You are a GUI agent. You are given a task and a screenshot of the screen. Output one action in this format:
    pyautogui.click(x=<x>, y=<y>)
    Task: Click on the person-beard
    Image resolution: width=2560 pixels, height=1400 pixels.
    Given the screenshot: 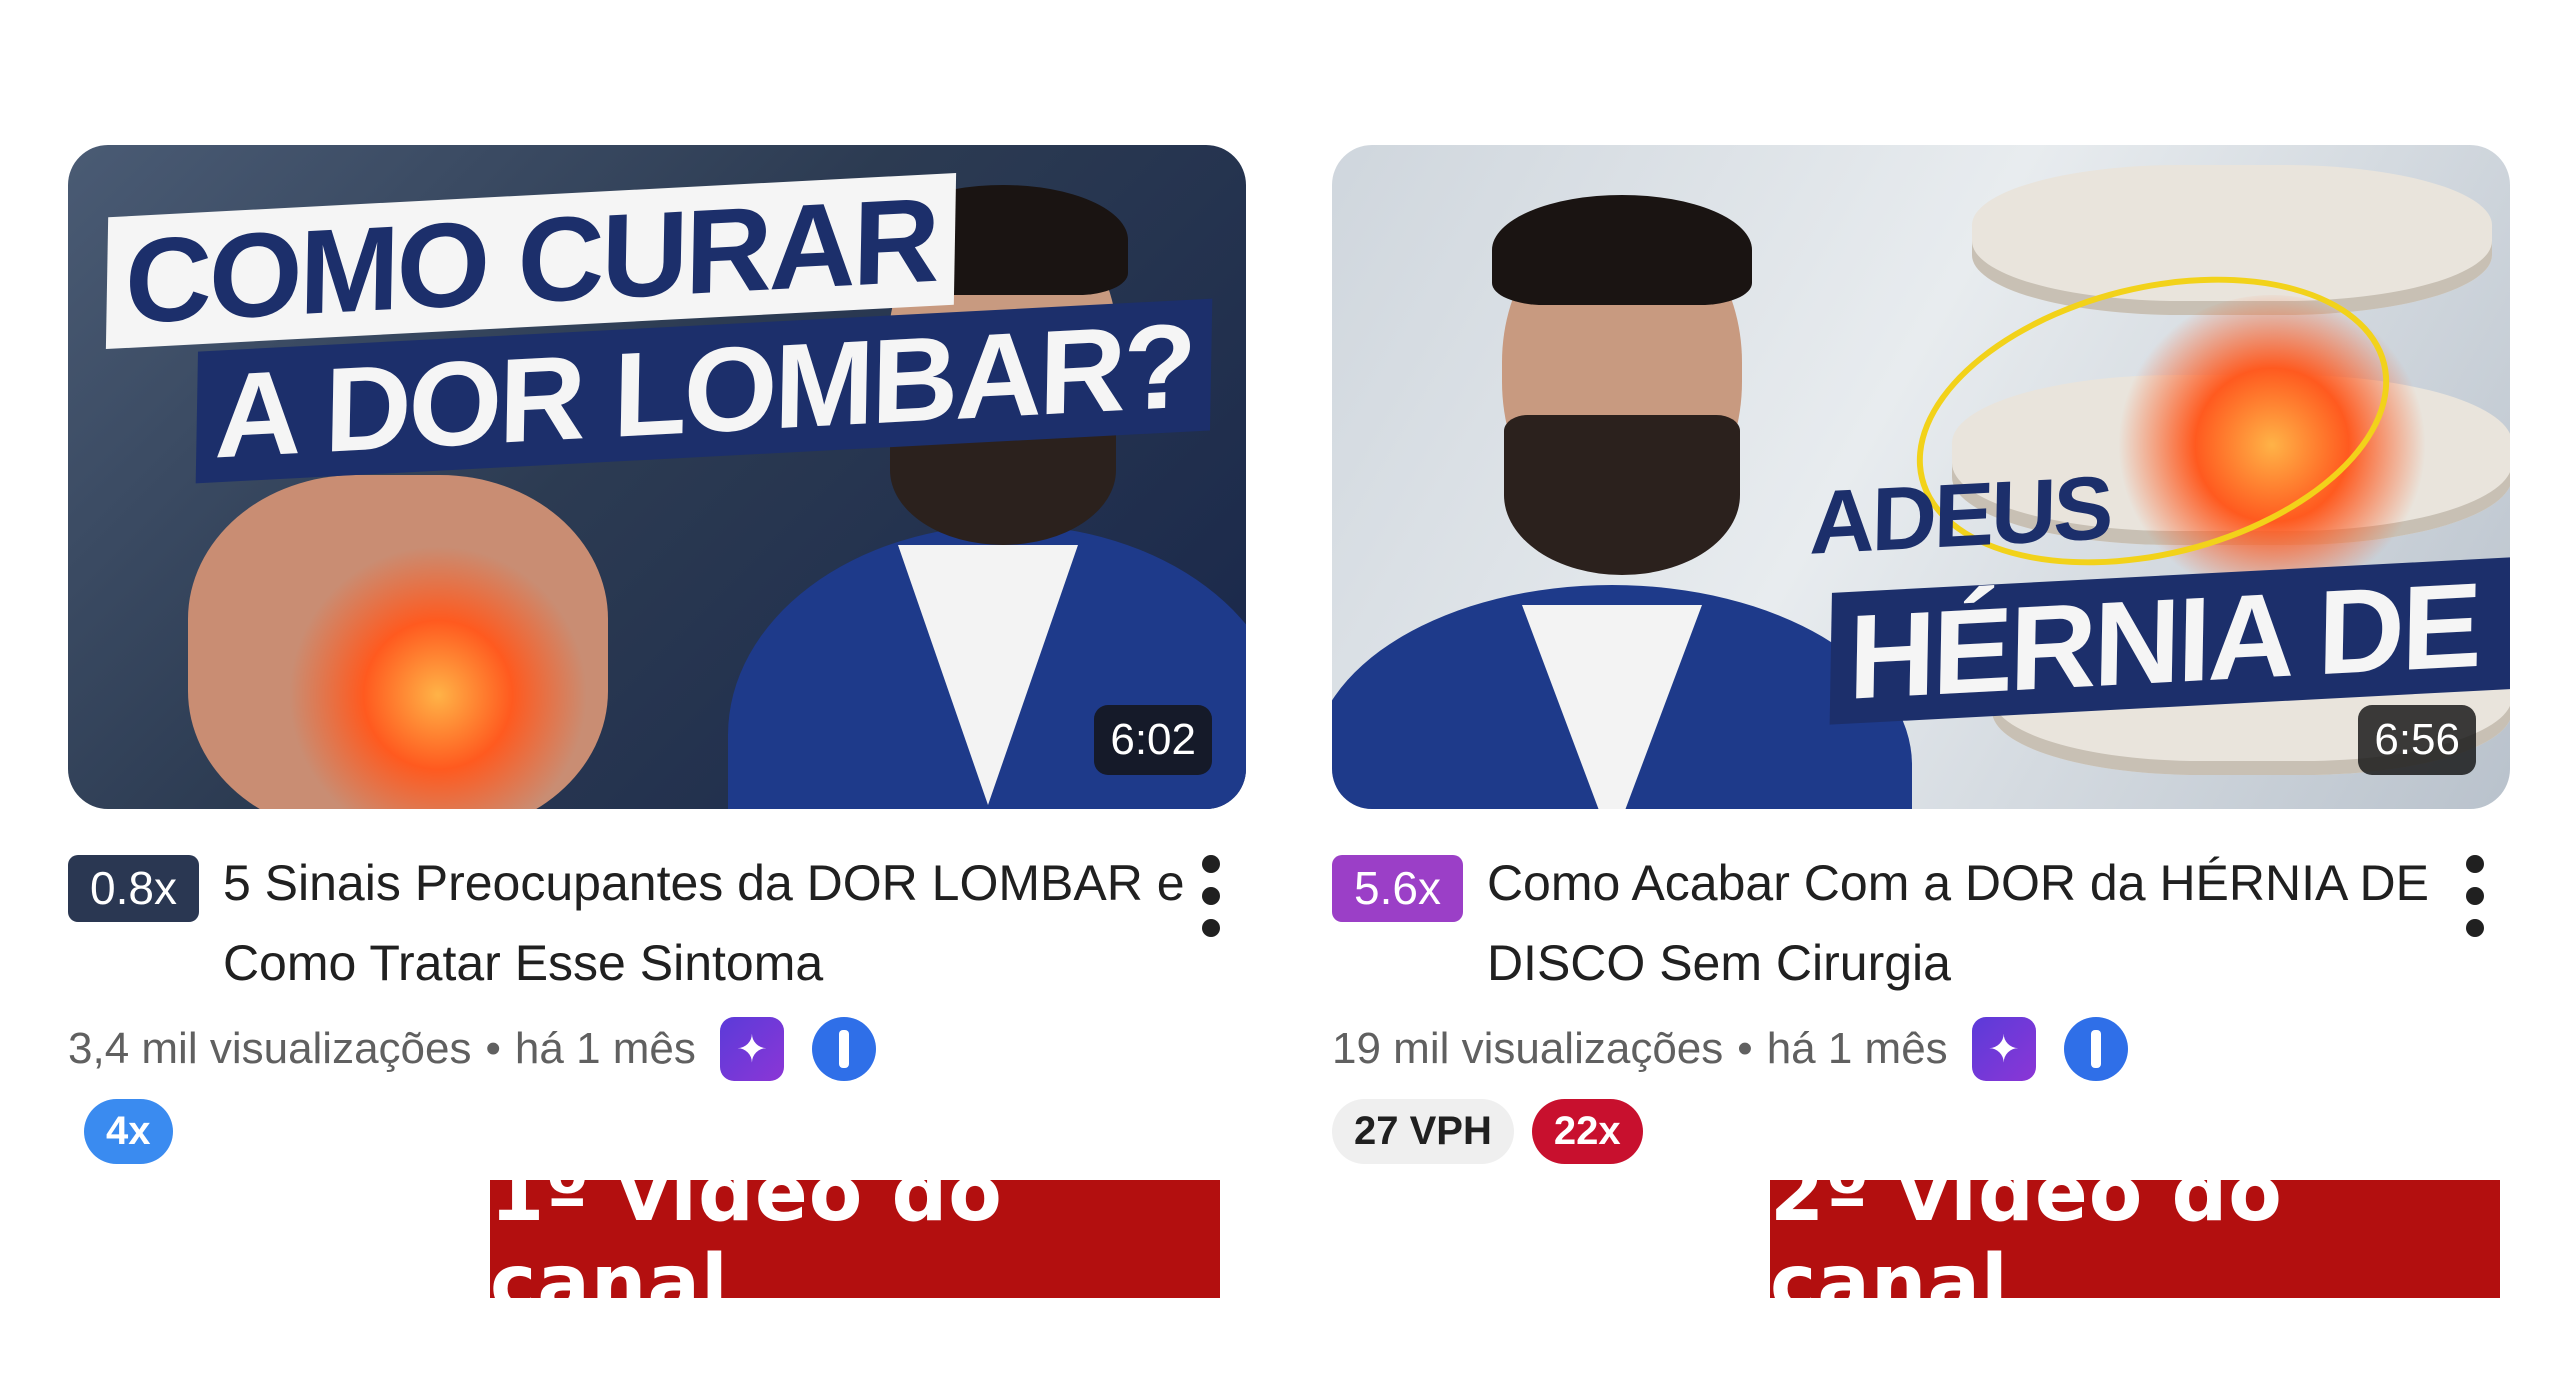 What is the action you would take?
    pyautogui.click(x=1622, y=495)
    